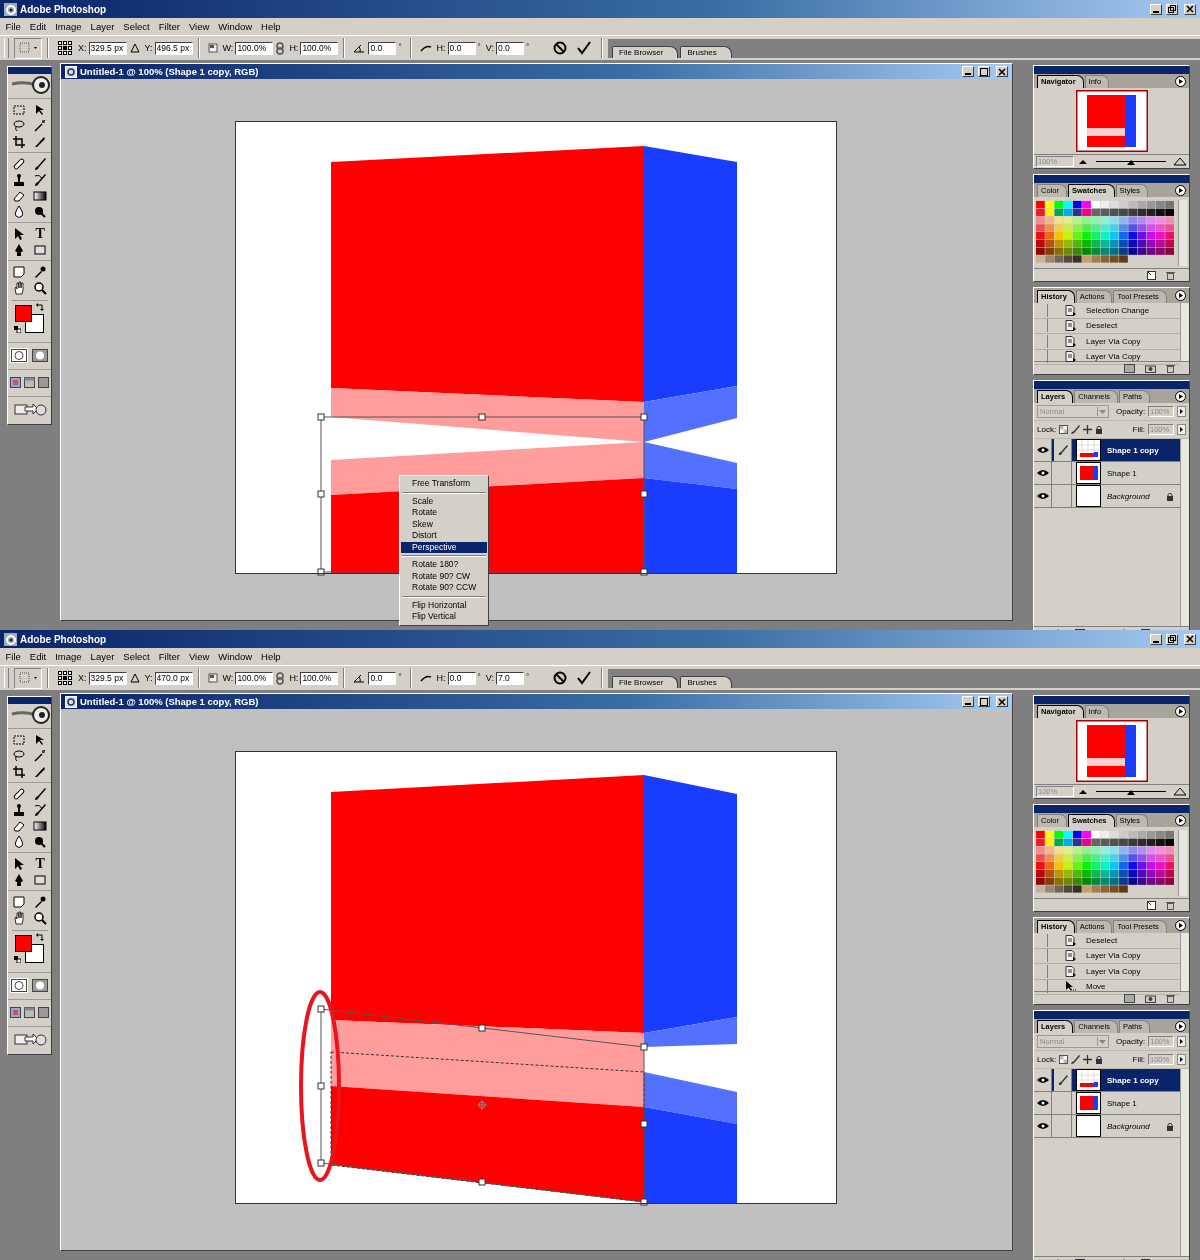 The image size is (1200, 1260). I want to click on jump-to-imageready-icon, so click(29, 1039).